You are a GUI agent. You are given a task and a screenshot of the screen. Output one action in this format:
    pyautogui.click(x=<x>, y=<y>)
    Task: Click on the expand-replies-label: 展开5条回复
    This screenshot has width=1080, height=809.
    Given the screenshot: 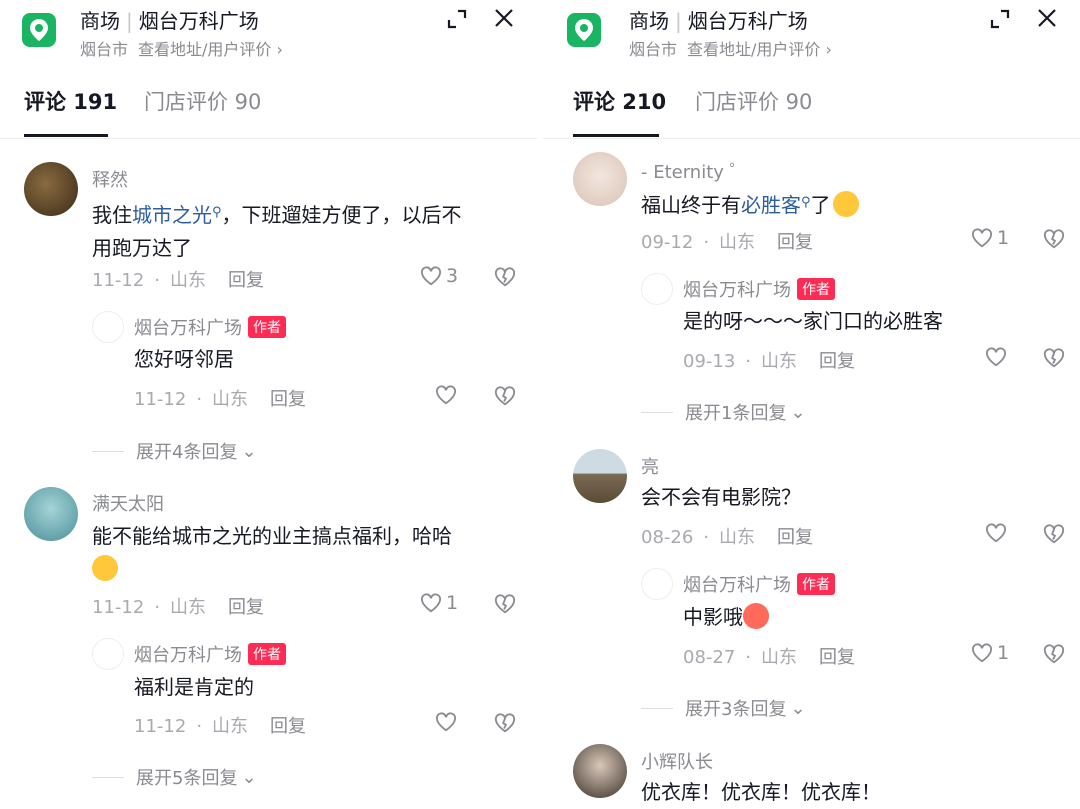 What is the action you would take?
    pyautogui.click(x=187, y=778)
    